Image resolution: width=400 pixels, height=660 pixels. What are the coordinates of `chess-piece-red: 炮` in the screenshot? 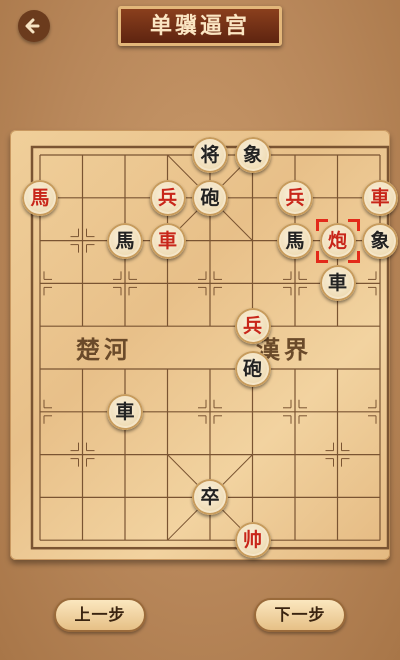 It's located at (337, 240).